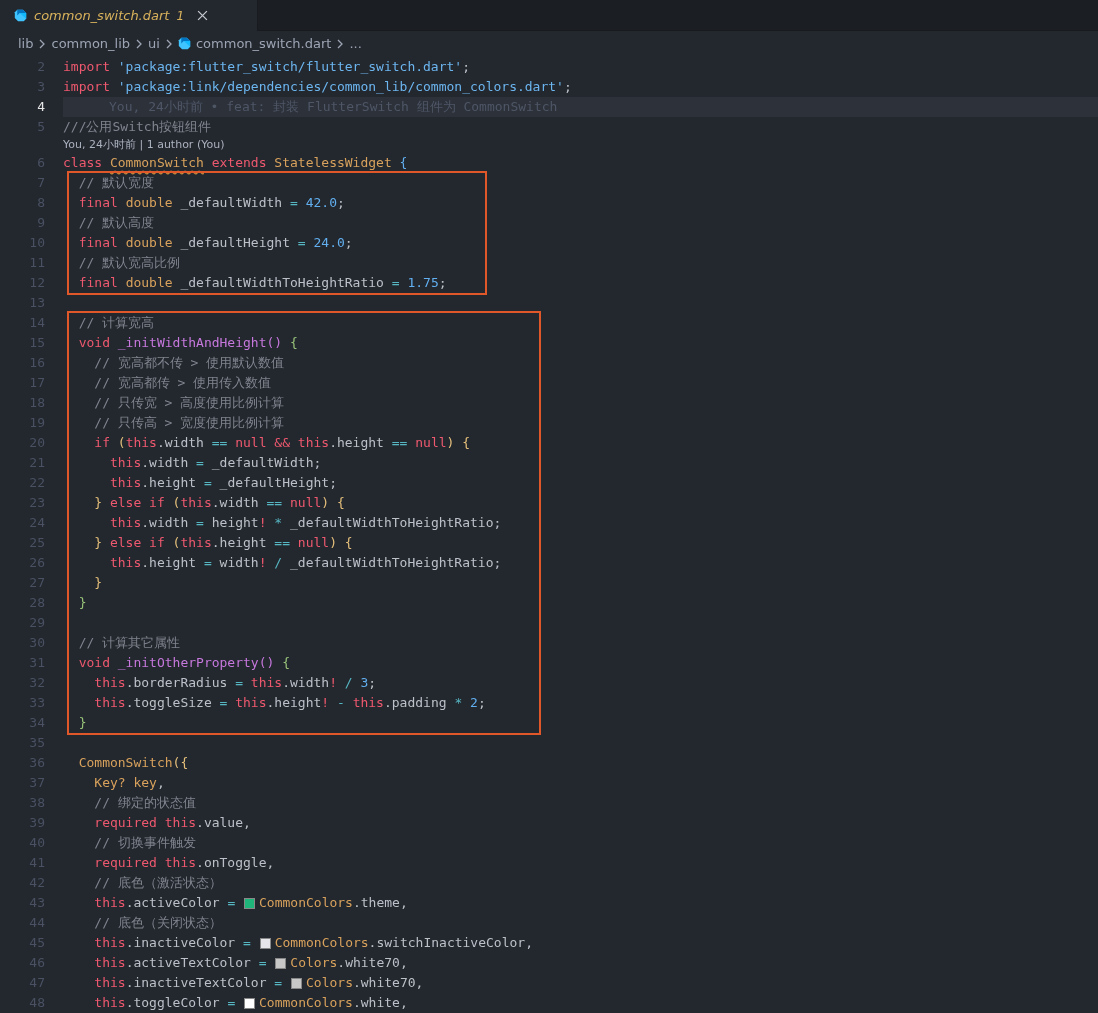  What do you see at coordinates (172, 823) in the screenshot?
I see `code-text: required this.value,` at bounding box center [172, 823].